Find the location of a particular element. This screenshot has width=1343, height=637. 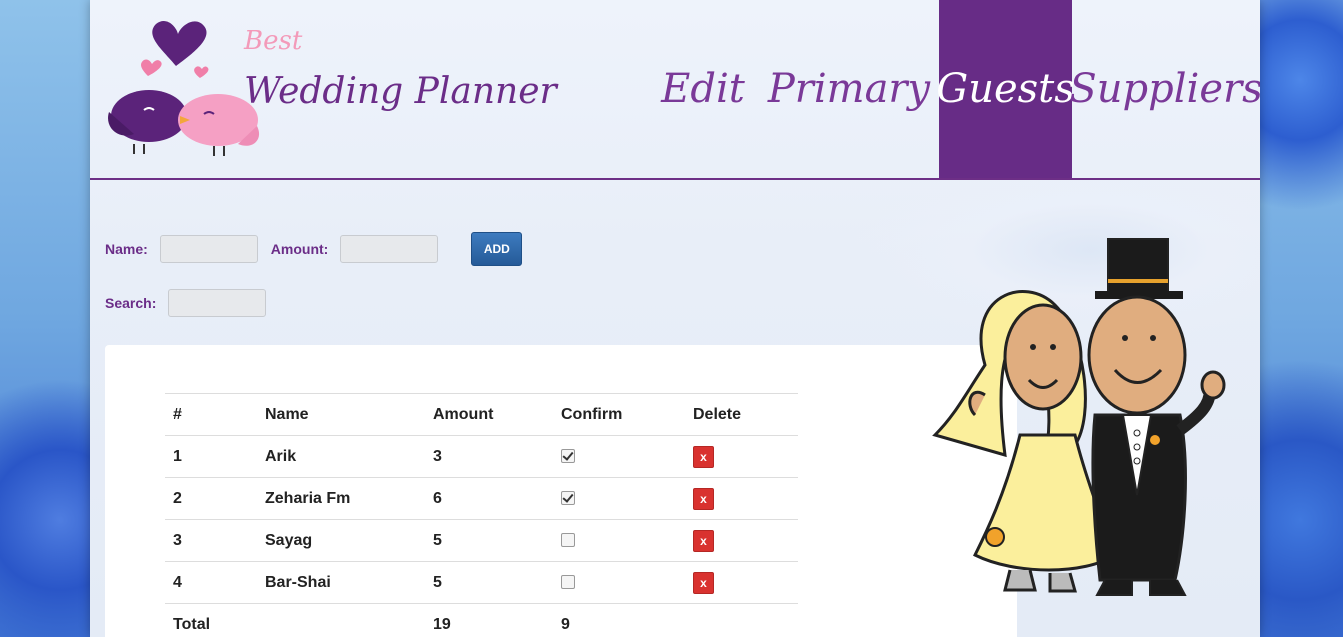

amount-input is located at coordinates (389, 249).